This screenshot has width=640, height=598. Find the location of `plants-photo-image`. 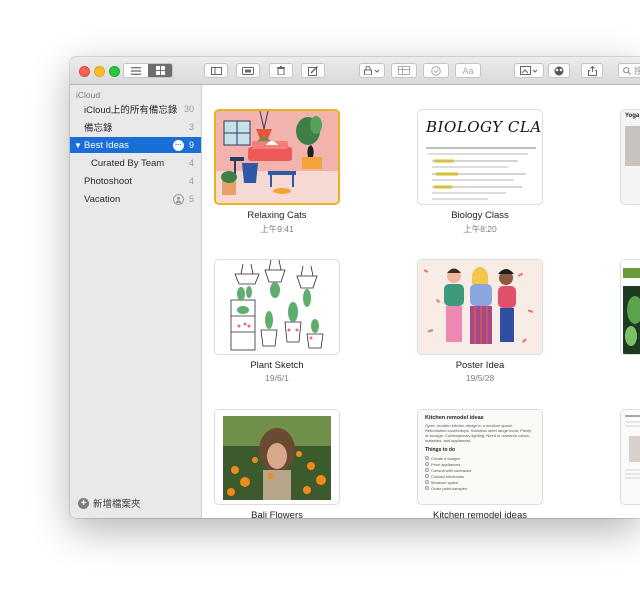

plants-photo-image is located at coordinates (630, 307).